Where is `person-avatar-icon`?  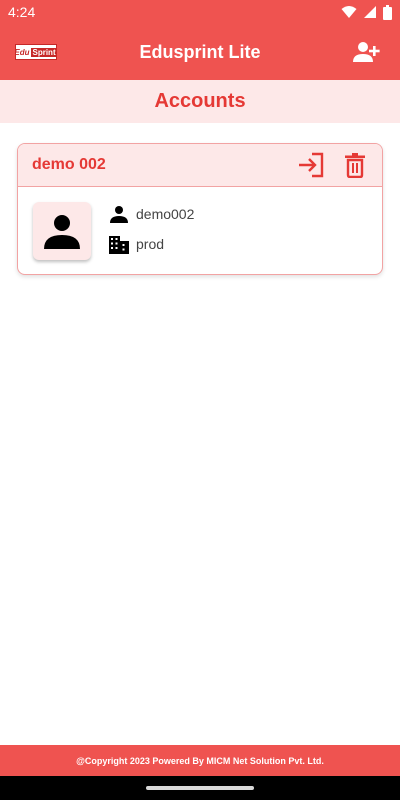 person-avatar-icon is located at coordinates (62, 232).